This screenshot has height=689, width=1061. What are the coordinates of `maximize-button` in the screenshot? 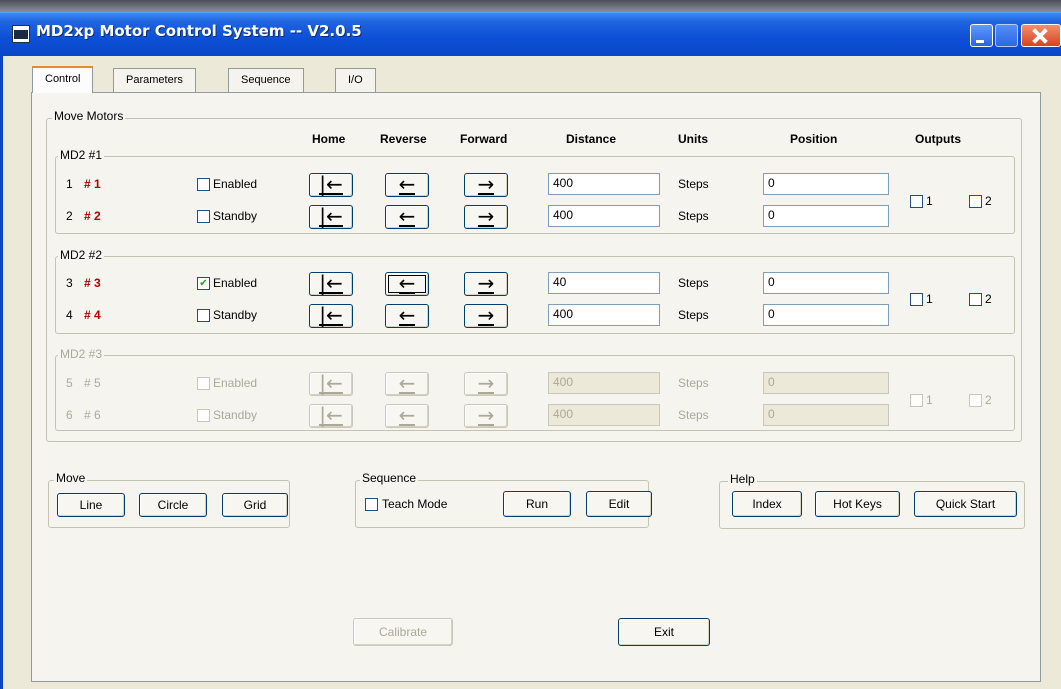 It's located at (1006, 35).